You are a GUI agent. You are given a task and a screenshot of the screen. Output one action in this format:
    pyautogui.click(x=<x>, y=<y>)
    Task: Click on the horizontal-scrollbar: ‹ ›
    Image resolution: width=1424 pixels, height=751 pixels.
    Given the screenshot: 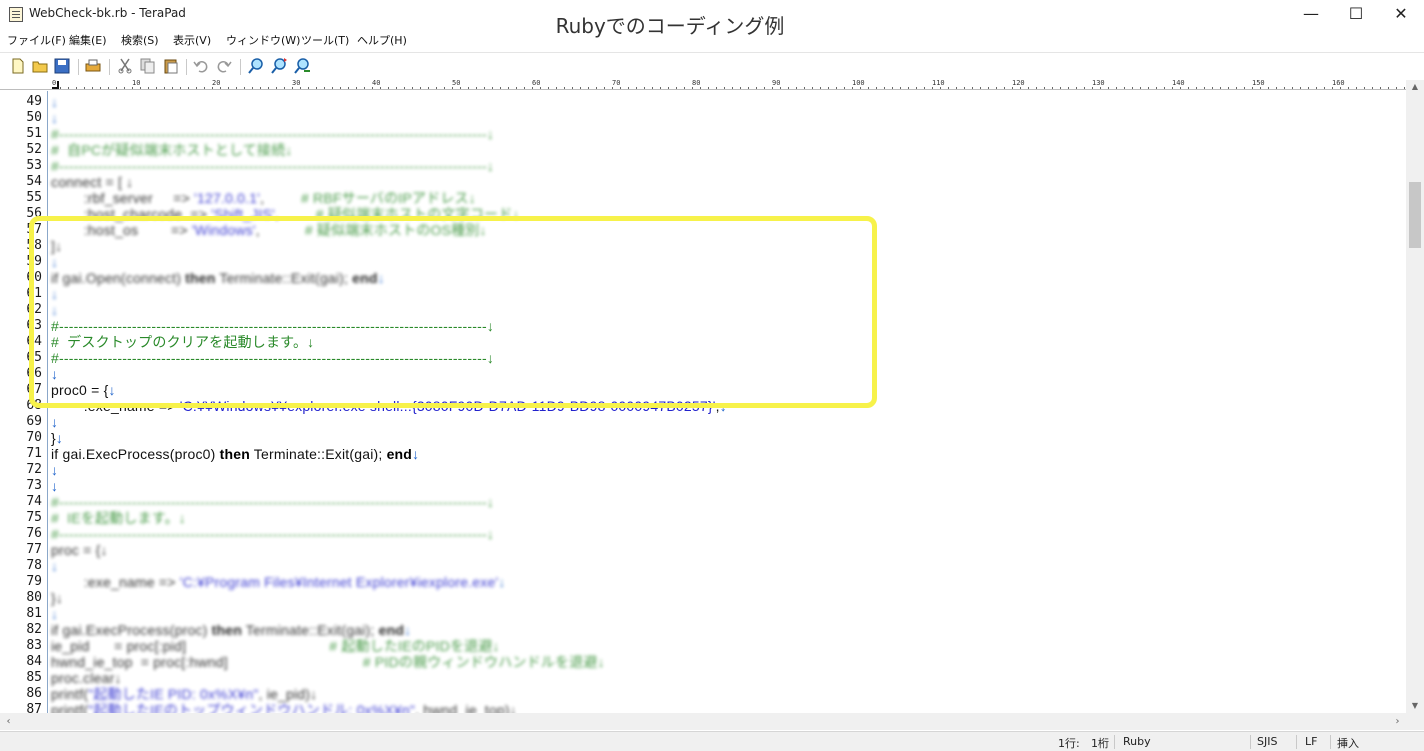 What is the action you would take?
    pyautogui.click(x=703, y=721)
    